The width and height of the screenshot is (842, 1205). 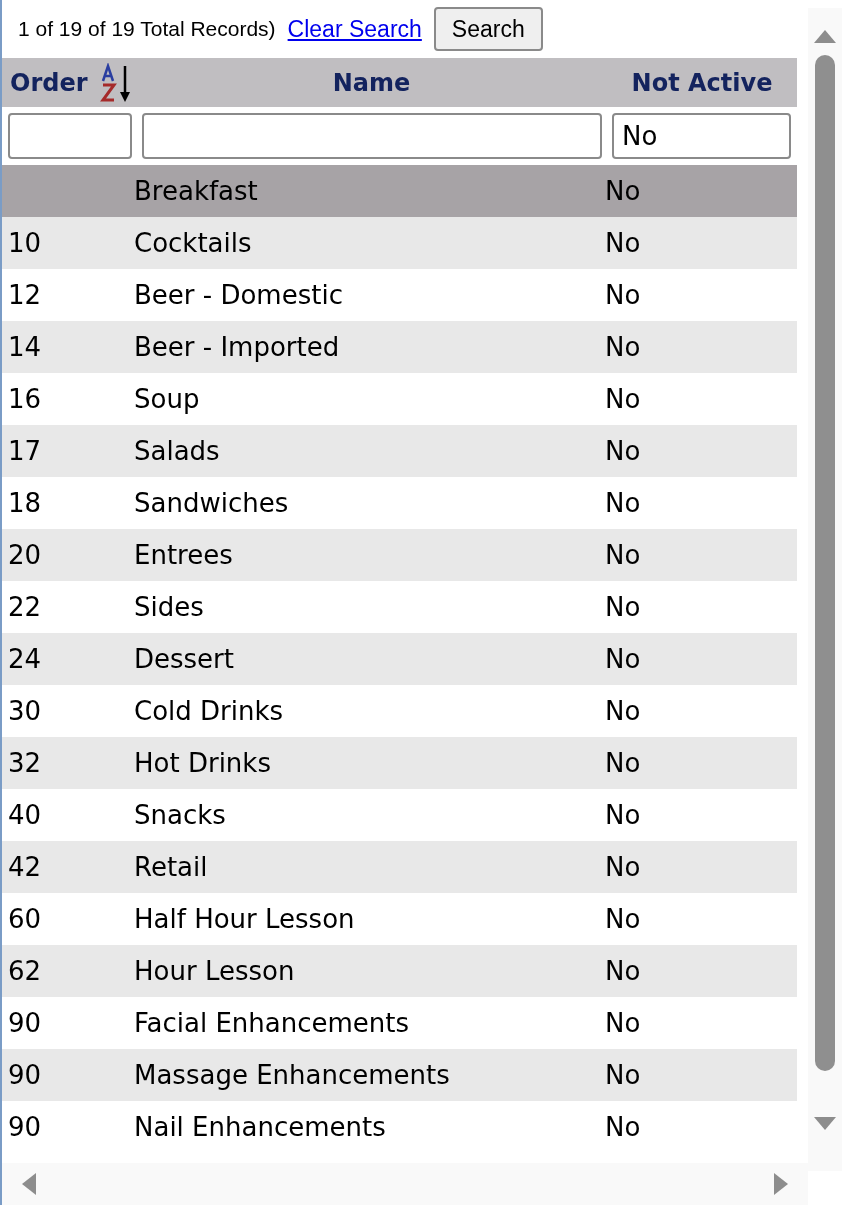 I want to click on table-row: 42 Retail No, so click(x=399, y=867).